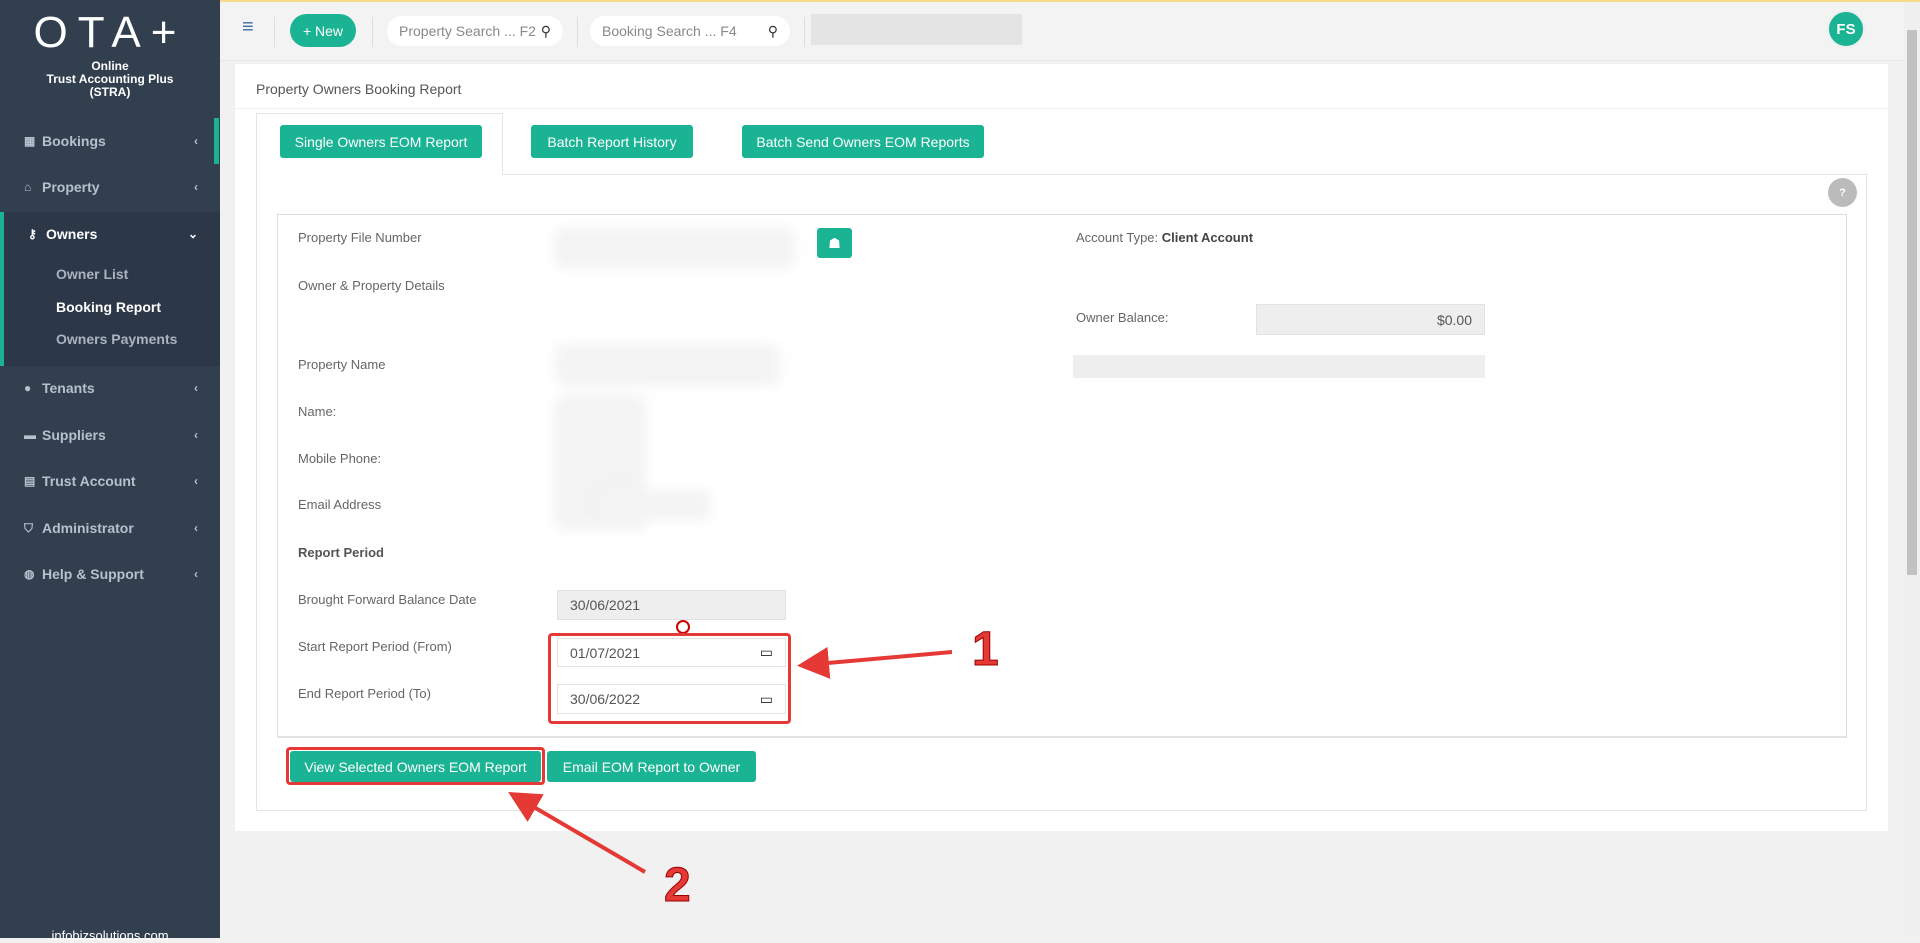  Describe the element at coordinates (730, 760) in the screenshot. I see `annotation-arrows` at that location.